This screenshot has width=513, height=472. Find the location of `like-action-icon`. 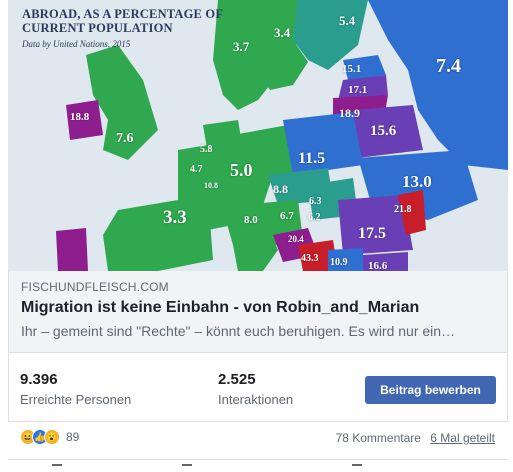

like-action-icon is located at coordinates (57, 468).